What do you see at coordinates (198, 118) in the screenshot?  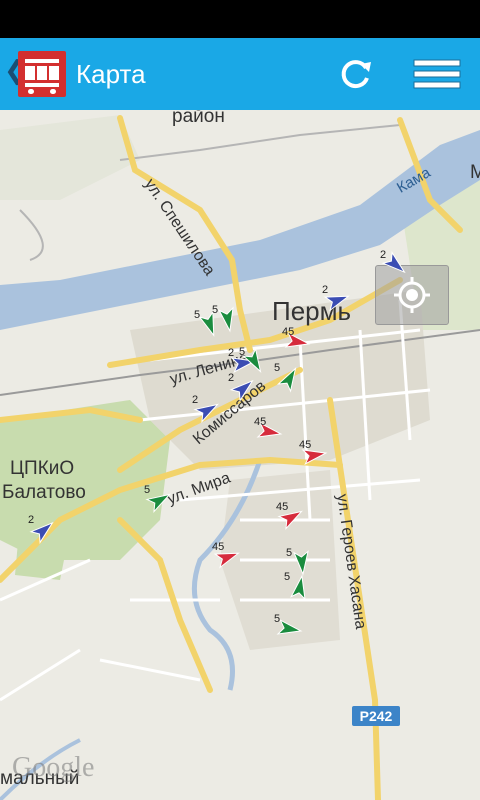 I see `district-label: район` at bounding box center [198, 118].